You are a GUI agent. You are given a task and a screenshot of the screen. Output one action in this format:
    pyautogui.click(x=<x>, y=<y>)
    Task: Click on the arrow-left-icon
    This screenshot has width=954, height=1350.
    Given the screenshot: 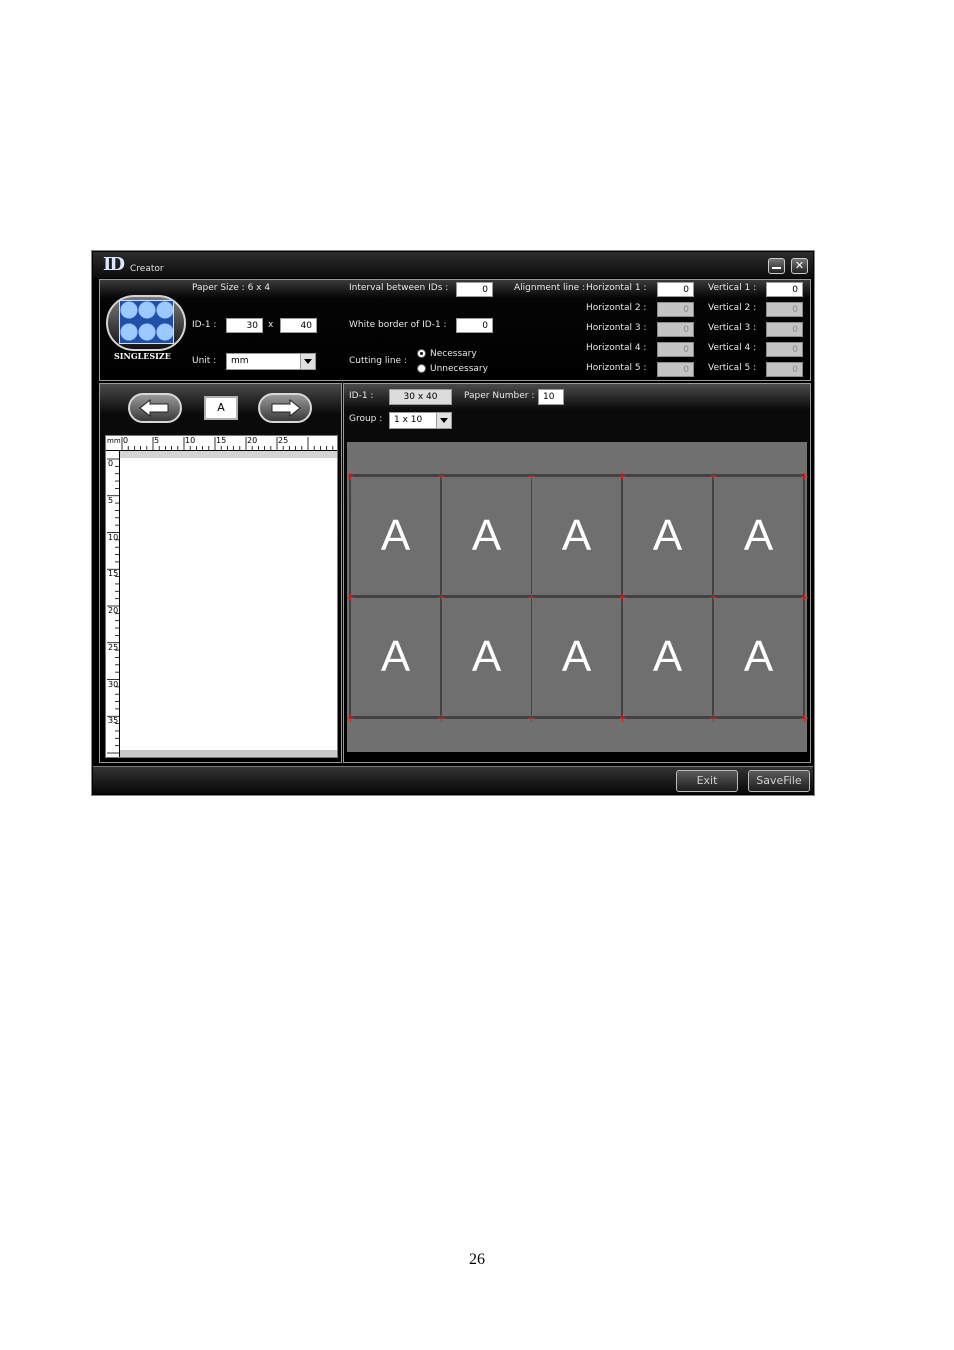 What is the action you would take?
    pyautogui.click(x=154, y=408)
    